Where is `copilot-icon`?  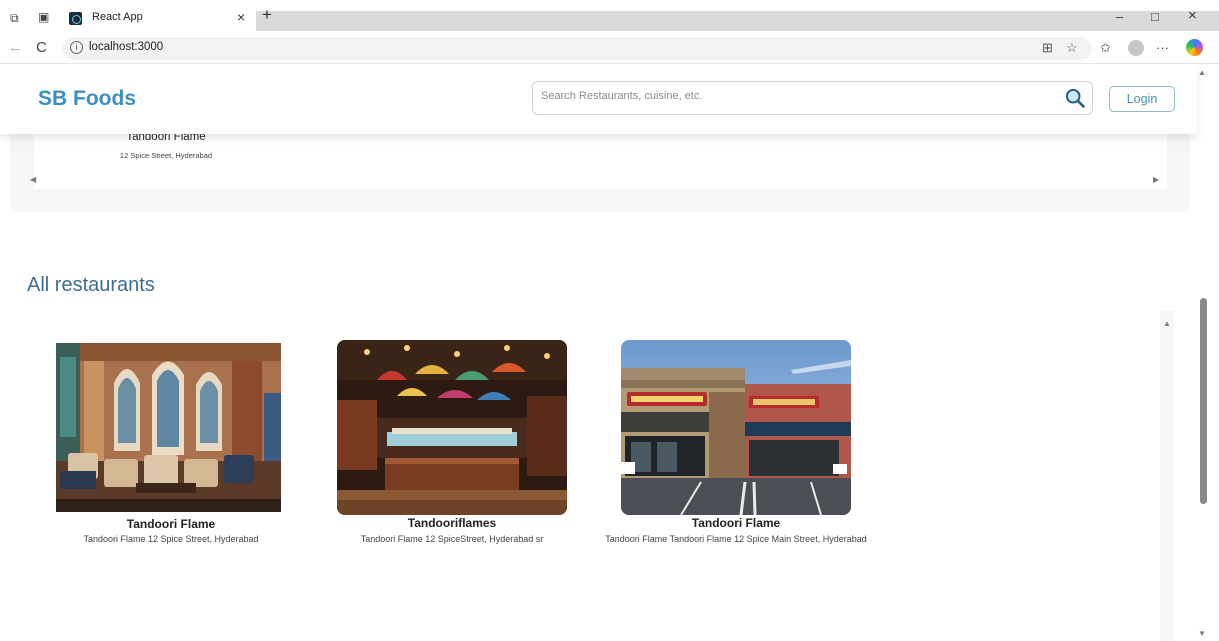 copilot-icon is located at coordinates (1194, 47).